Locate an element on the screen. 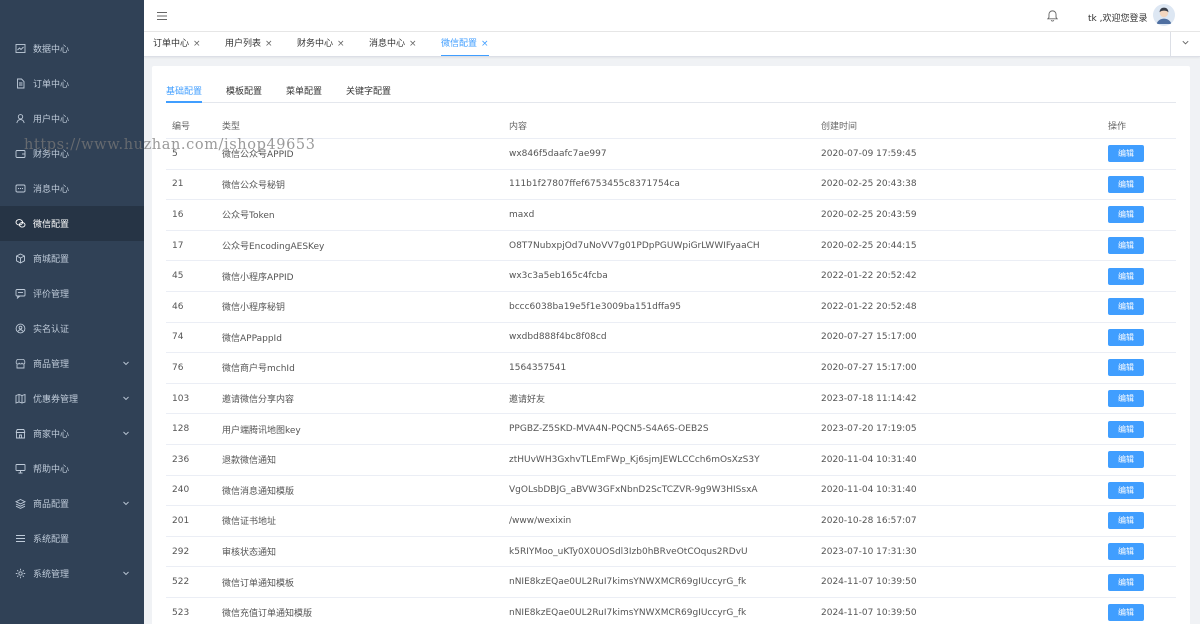 This screenshot has width=1200, height=624. sidebar-item-label: 消息中心 is located at coordinates (51, 190).